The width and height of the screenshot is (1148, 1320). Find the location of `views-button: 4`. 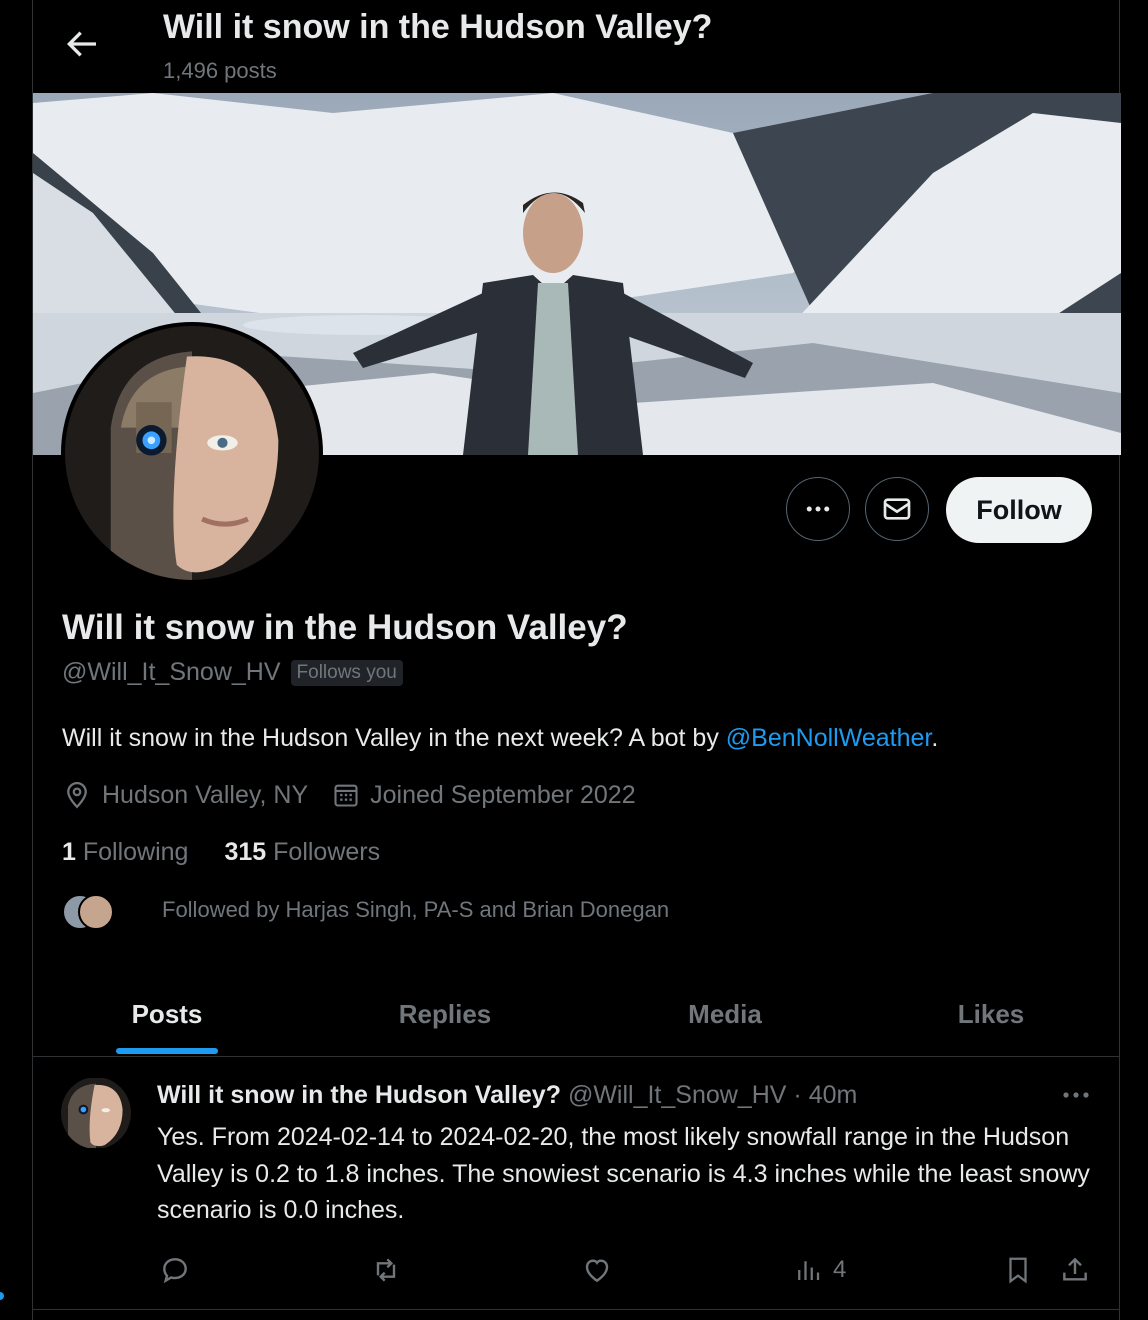

views-button: 4 is located at coordinates (819, 1270).